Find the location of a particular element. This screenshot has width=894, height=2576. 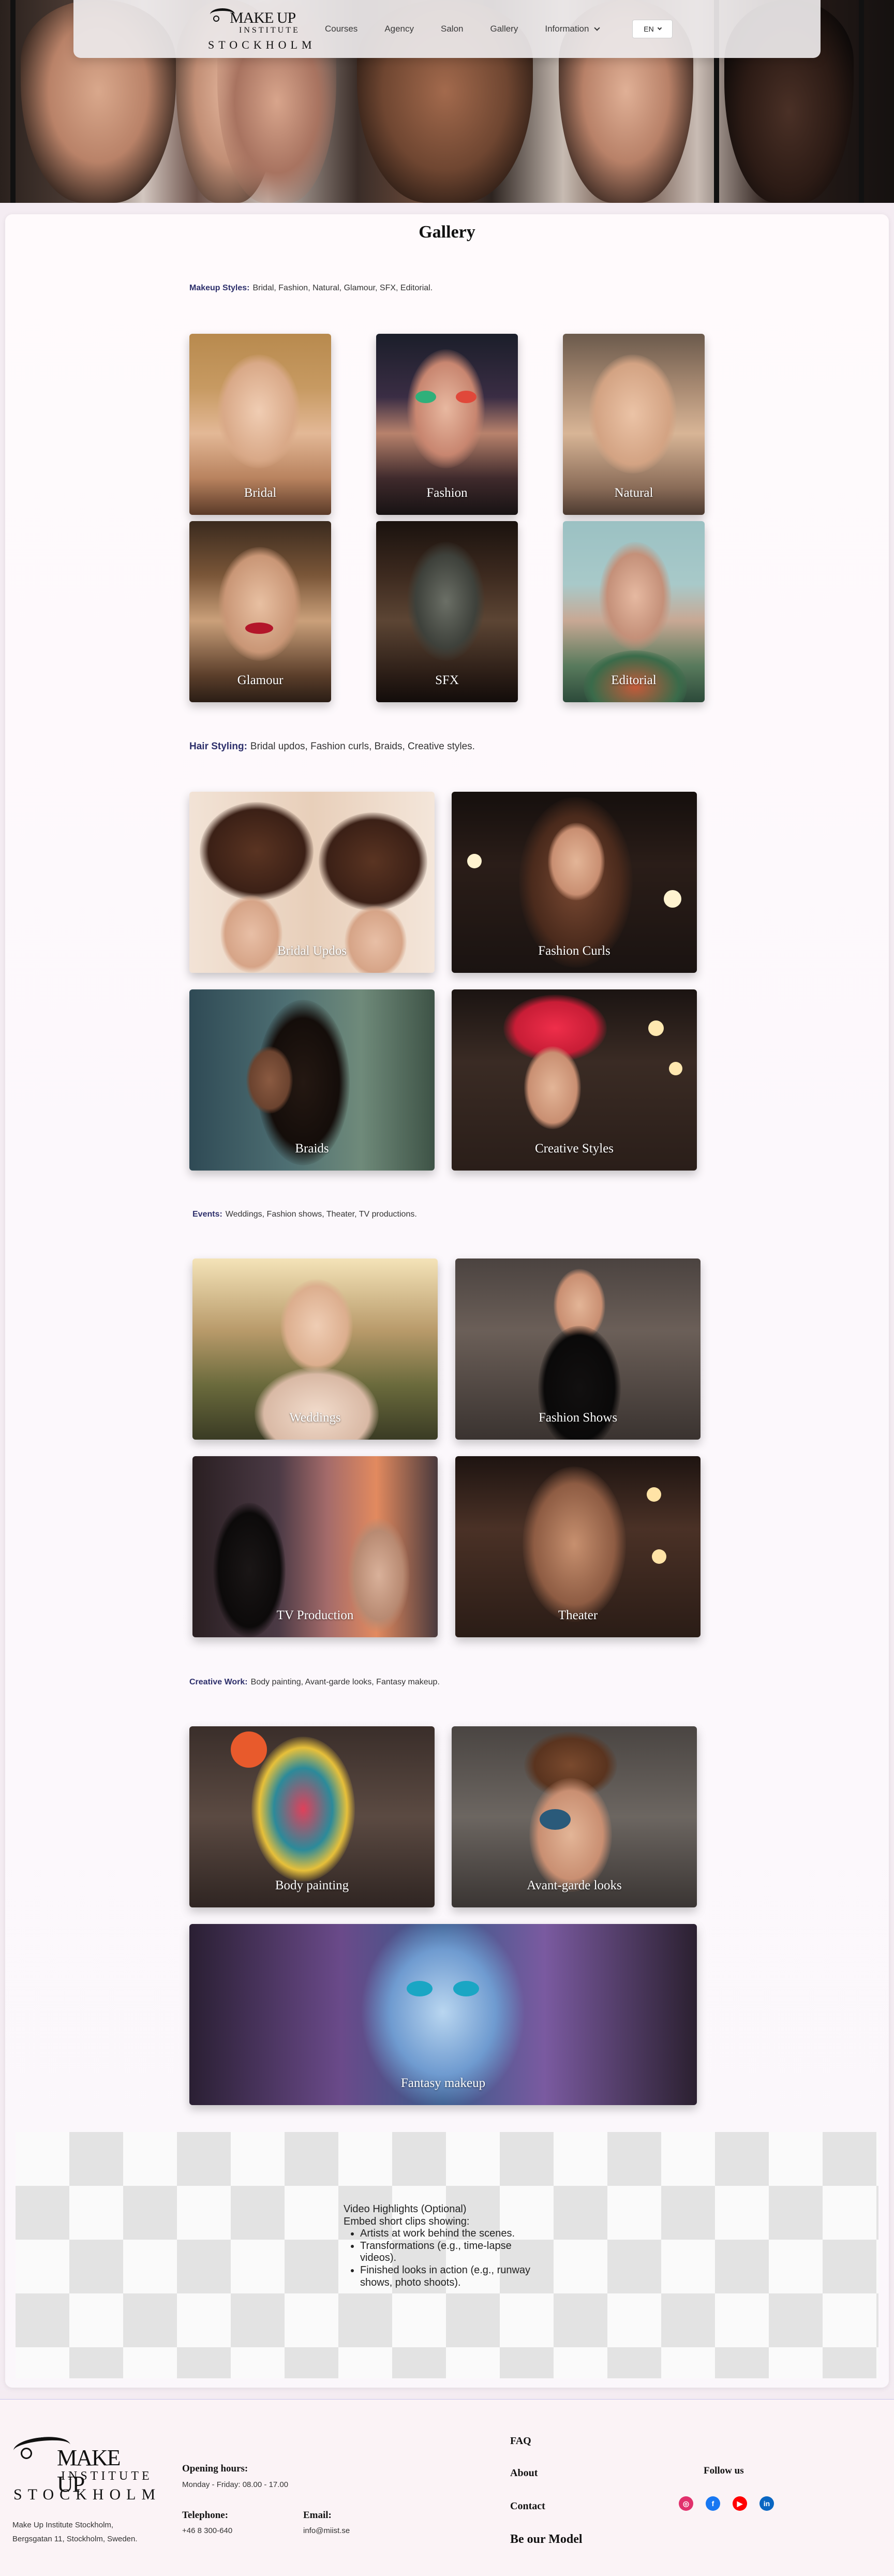

image-caption: Weddings is located at coordinates (315, 1418).